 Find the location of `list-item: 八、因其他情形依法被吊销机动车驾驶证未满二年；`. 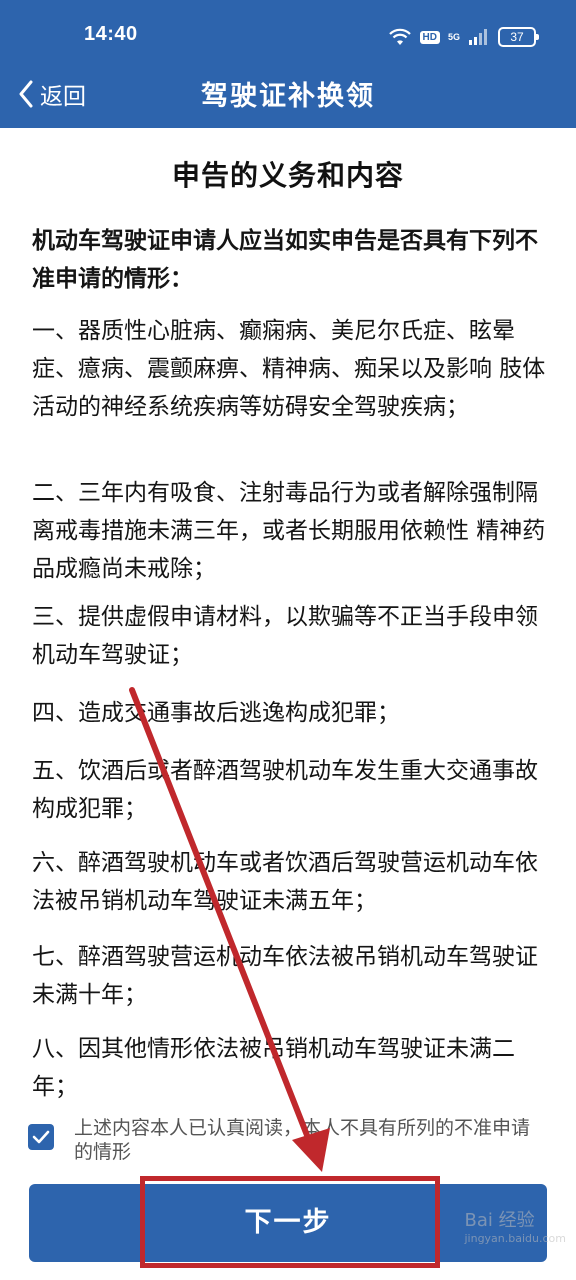

list-item: 八、因其他情形依法被吊销机动车驾驶证未满二年； is located at coordinates (273, 1068).